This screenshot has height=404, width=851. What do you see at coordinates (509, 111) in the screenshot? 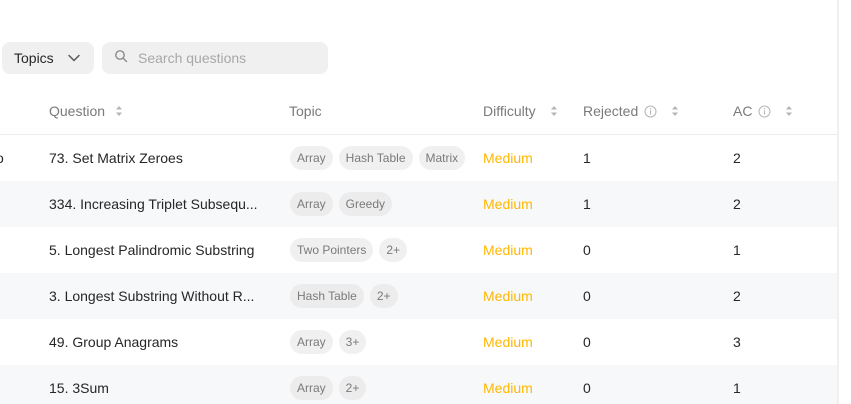
I see `header-difficulty-label: Difficulty` at bounding box center [509, 111].